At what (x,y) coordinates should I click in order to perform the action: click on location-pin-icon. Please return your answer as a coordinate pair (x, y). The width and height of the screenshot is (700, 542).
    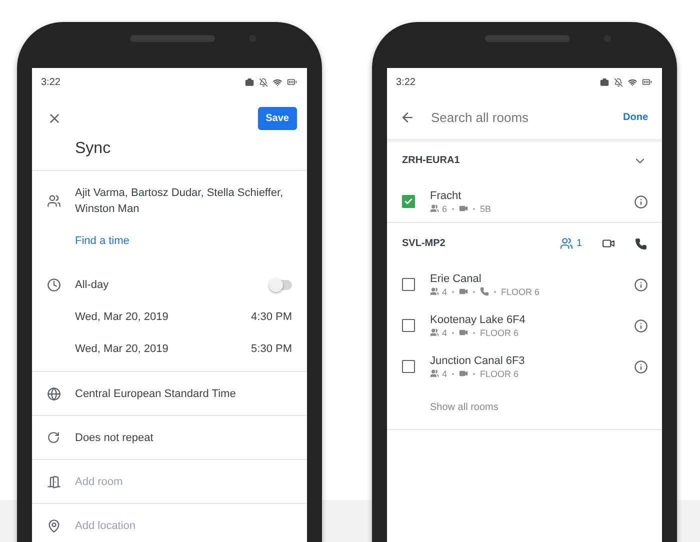
    Looking at the image, I should click on (53, 525).